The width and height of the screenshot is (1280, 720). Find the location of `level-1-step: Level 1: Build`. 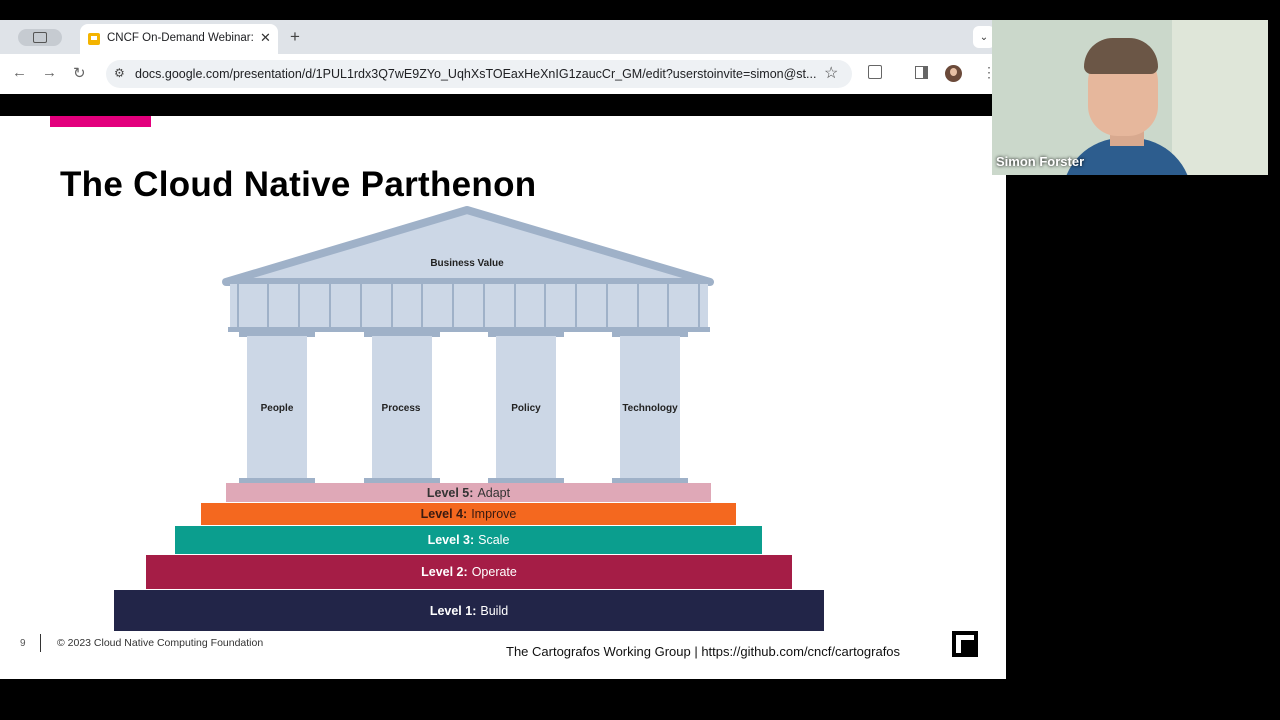

level-1-step: Level 1: Build is located at coordinates (469, 610).